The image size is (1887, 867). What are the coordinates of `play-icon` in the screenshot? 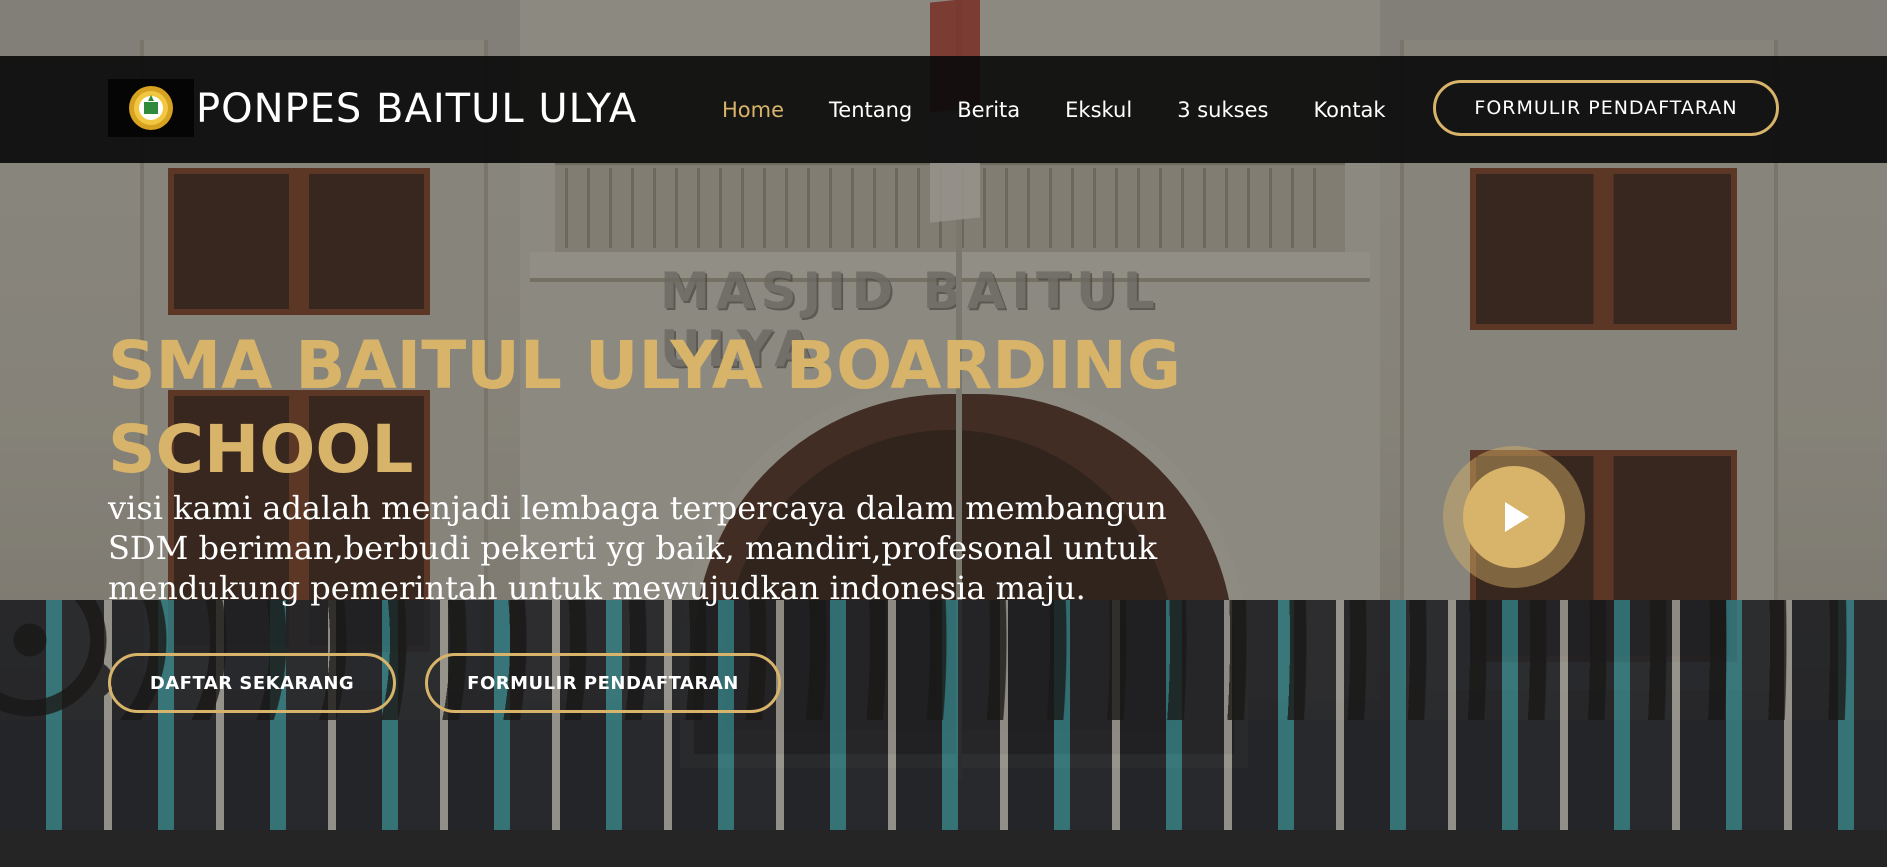 It's located at (1517, 517).